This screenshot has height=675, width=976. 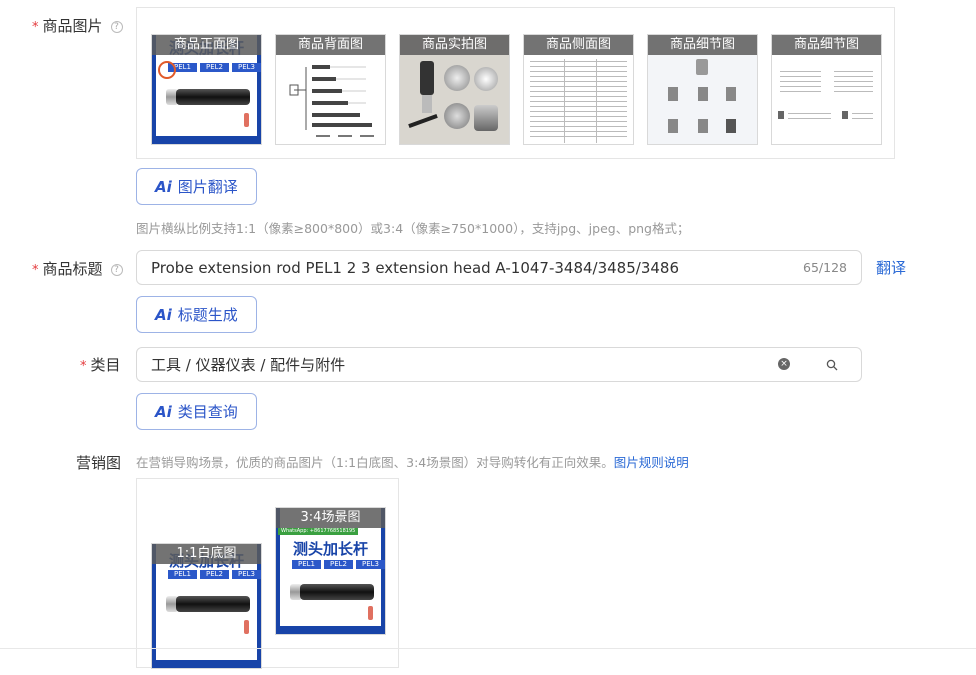 What do you see at coordinates (330, 89) in the screenshot?
I see `product-thumb-back: 商品背面图` at bounding box center [330, 89].